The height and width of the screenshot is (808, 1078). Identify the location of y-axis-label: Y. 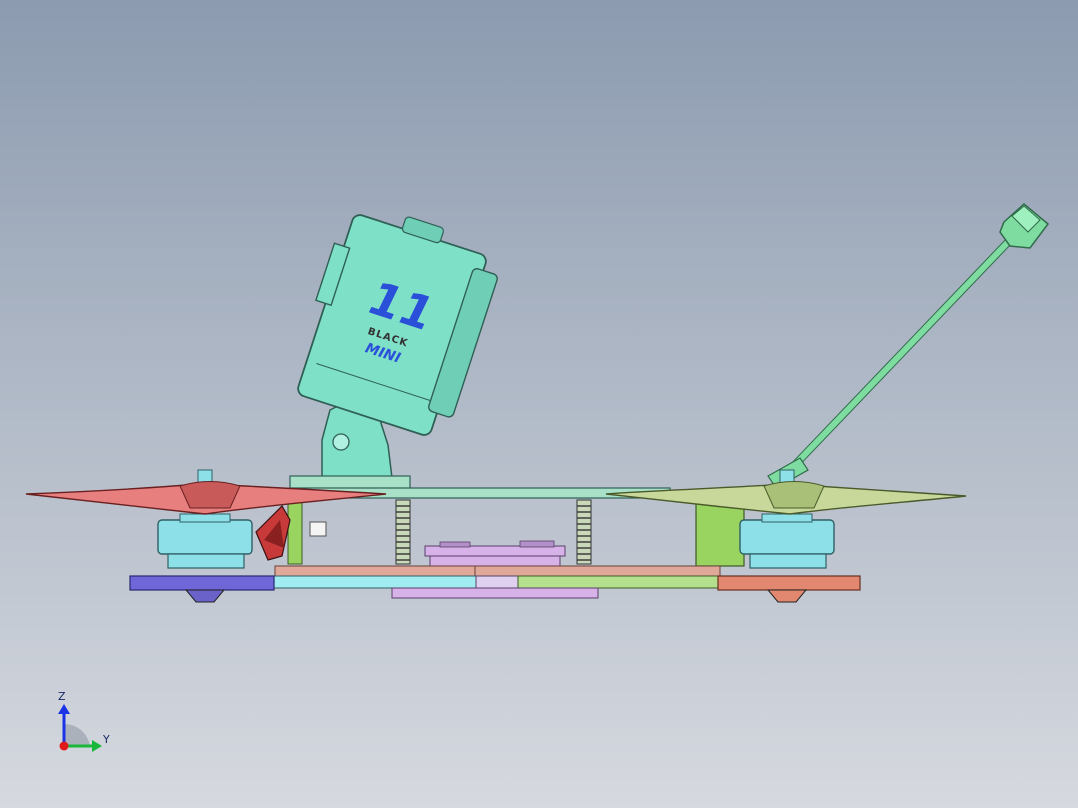
(106, 739).